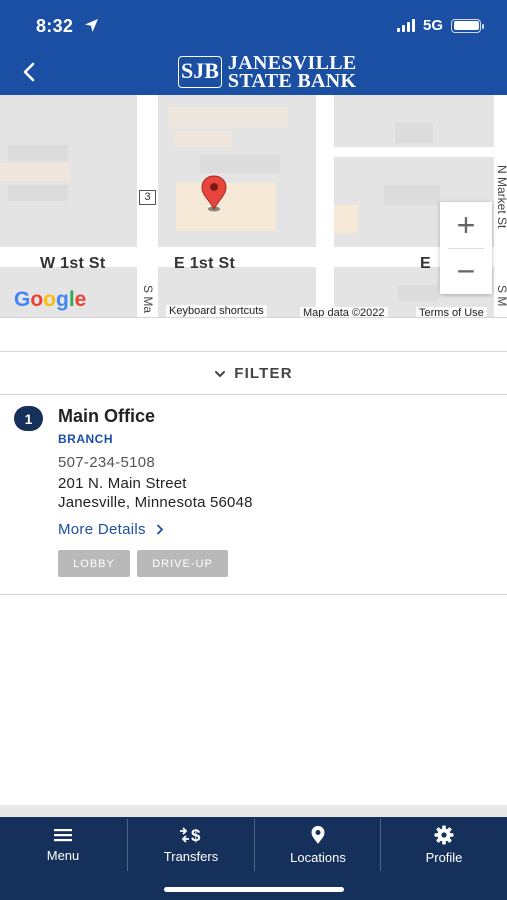  What do you see at coordinates (220, 373) in the screenshot?
I see `chevron-down-icon` at bounding box center [220, 373].